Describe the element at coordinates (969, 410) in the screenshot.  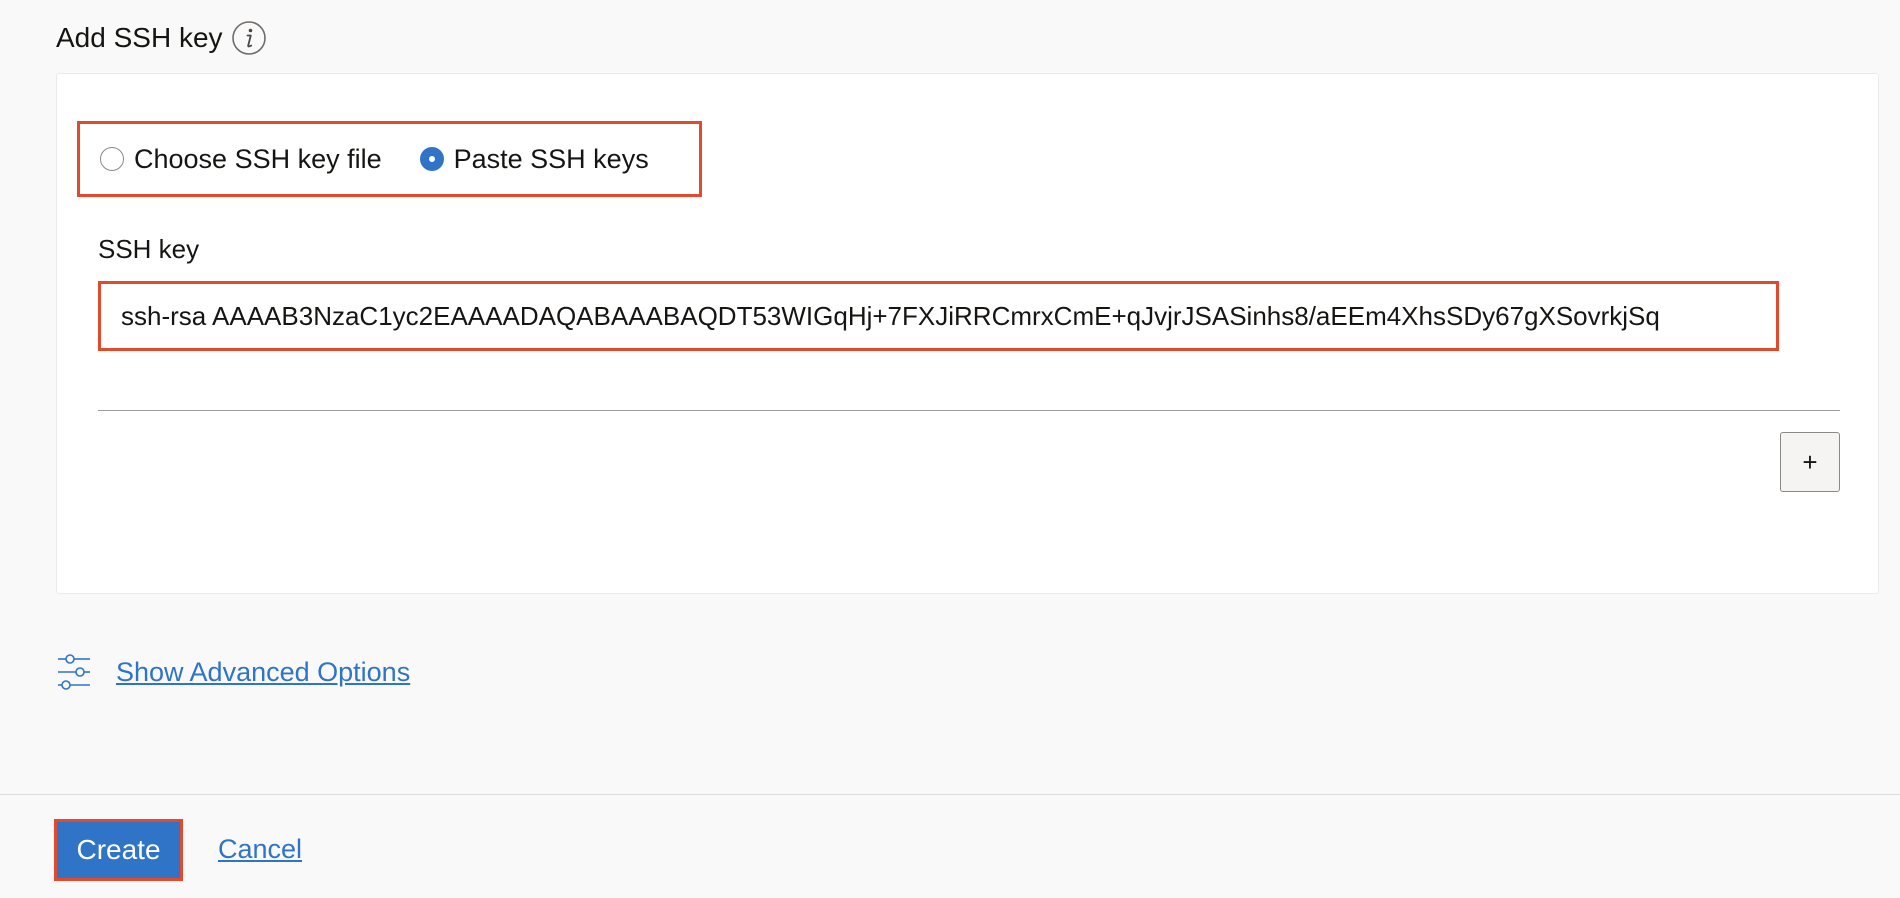
I see `divider` at that location.